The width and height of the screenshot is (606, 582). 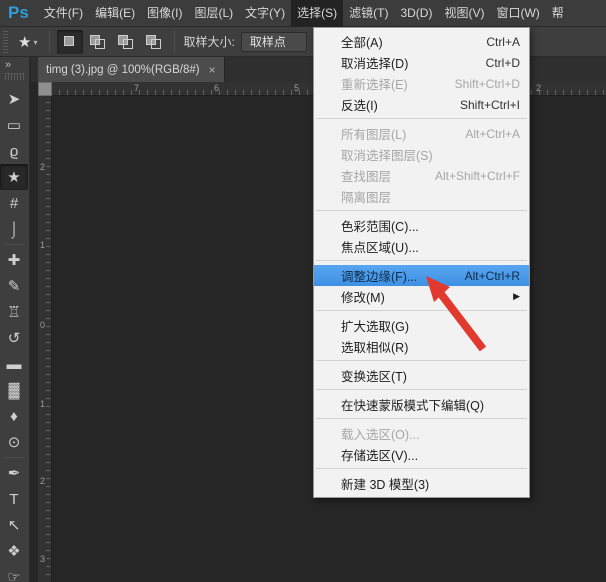 I want to click on menu-item: 取消选择图层(S), so click(x=421, y=154).